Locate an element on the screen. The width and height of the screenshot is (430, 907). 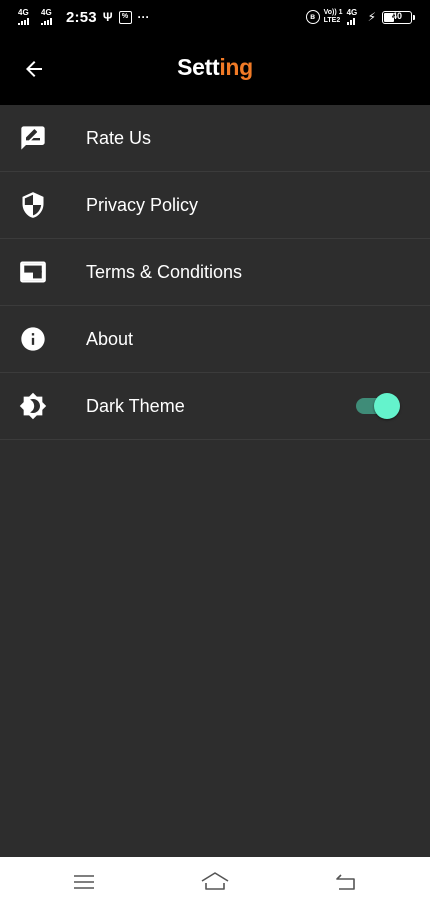
menu-icon is located at coordinates (84, 882).